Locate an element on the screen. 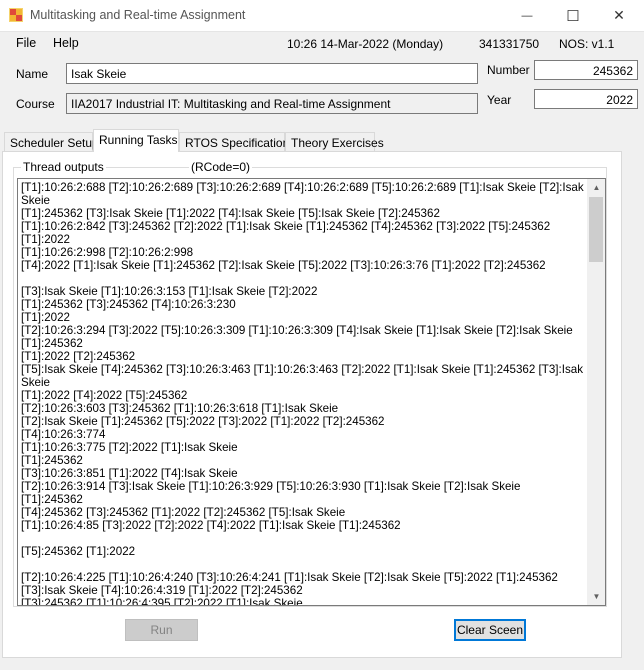 This screenshot has height=670, width=644. tab-rtos-specification: RTOS Specification is located at coordinates (234, 141).